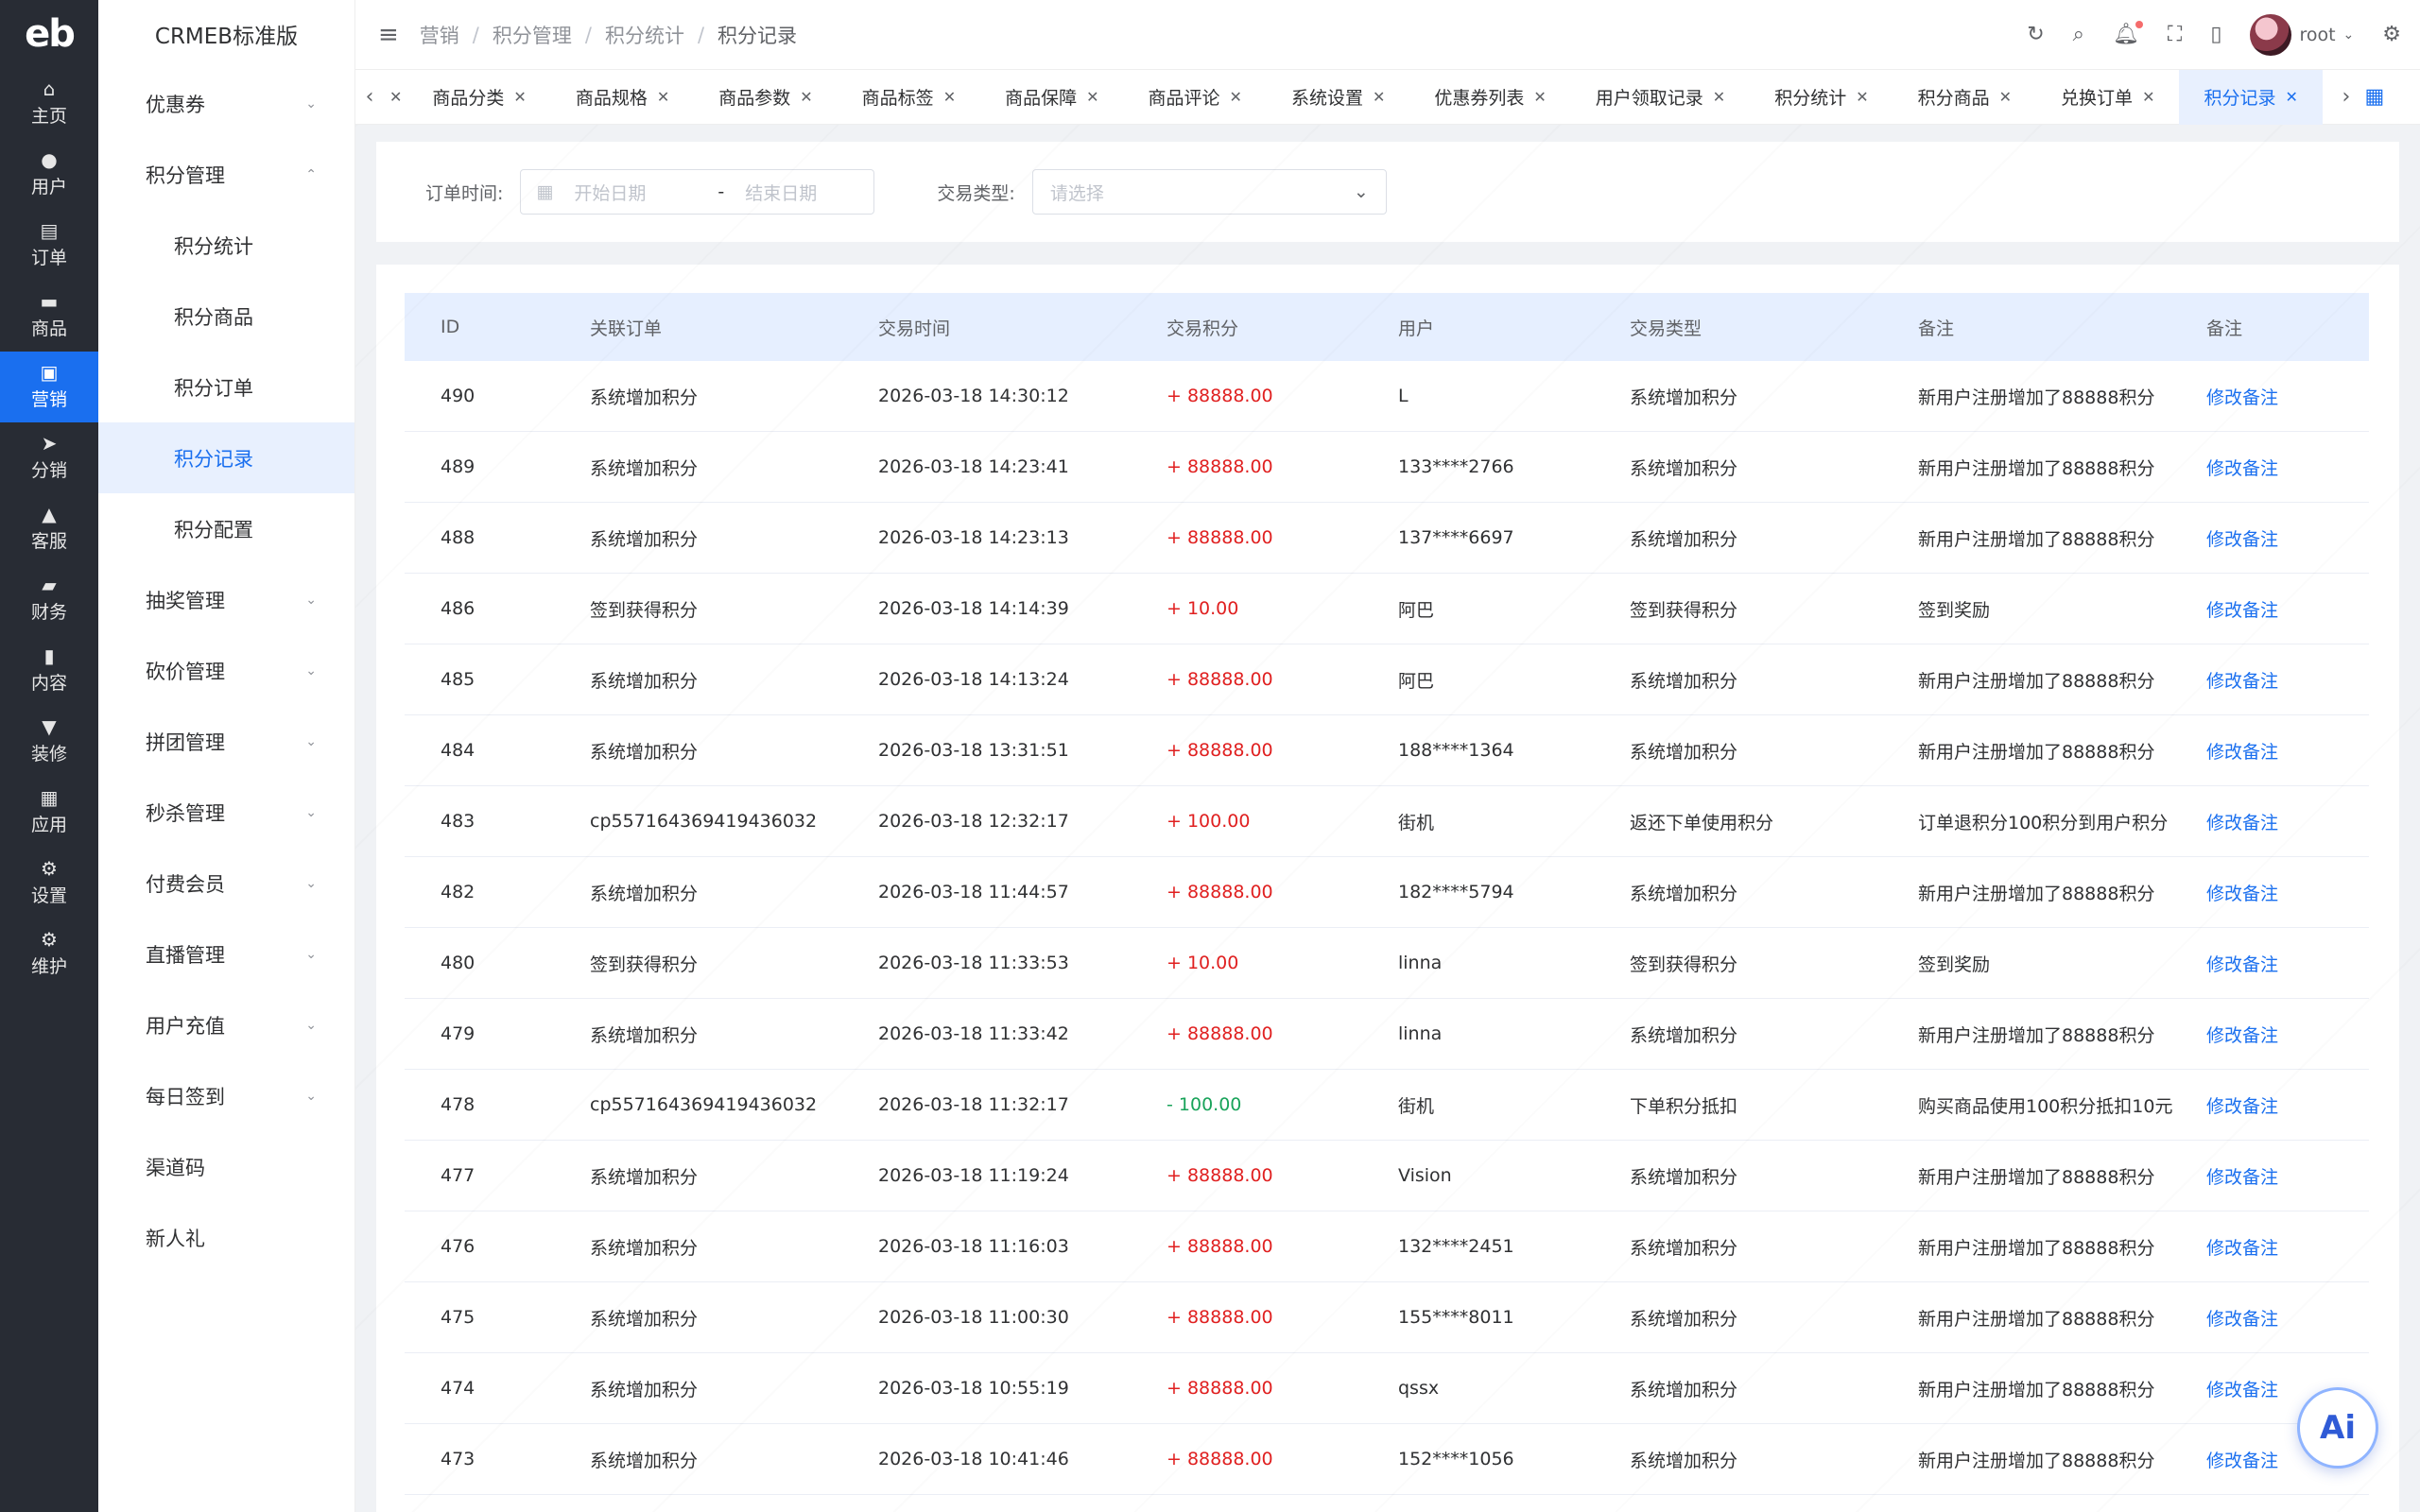  What do you see at coordinates (2391, 34) in the screenshot?
I see `settings-gear-icon: ⚙` at bounding box center [2391, 34].